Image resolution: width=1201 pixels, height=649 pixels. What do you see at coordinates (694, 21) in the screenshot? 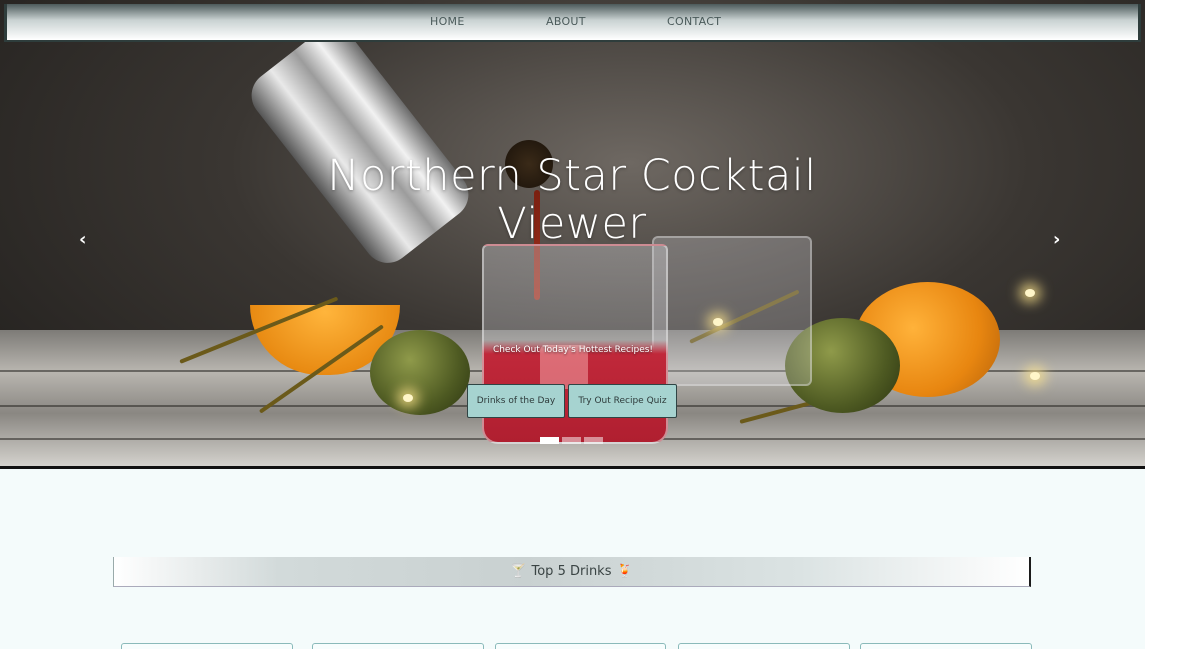
I see `nav-contact-link: CONTACT` at bounding box center [694, 21].